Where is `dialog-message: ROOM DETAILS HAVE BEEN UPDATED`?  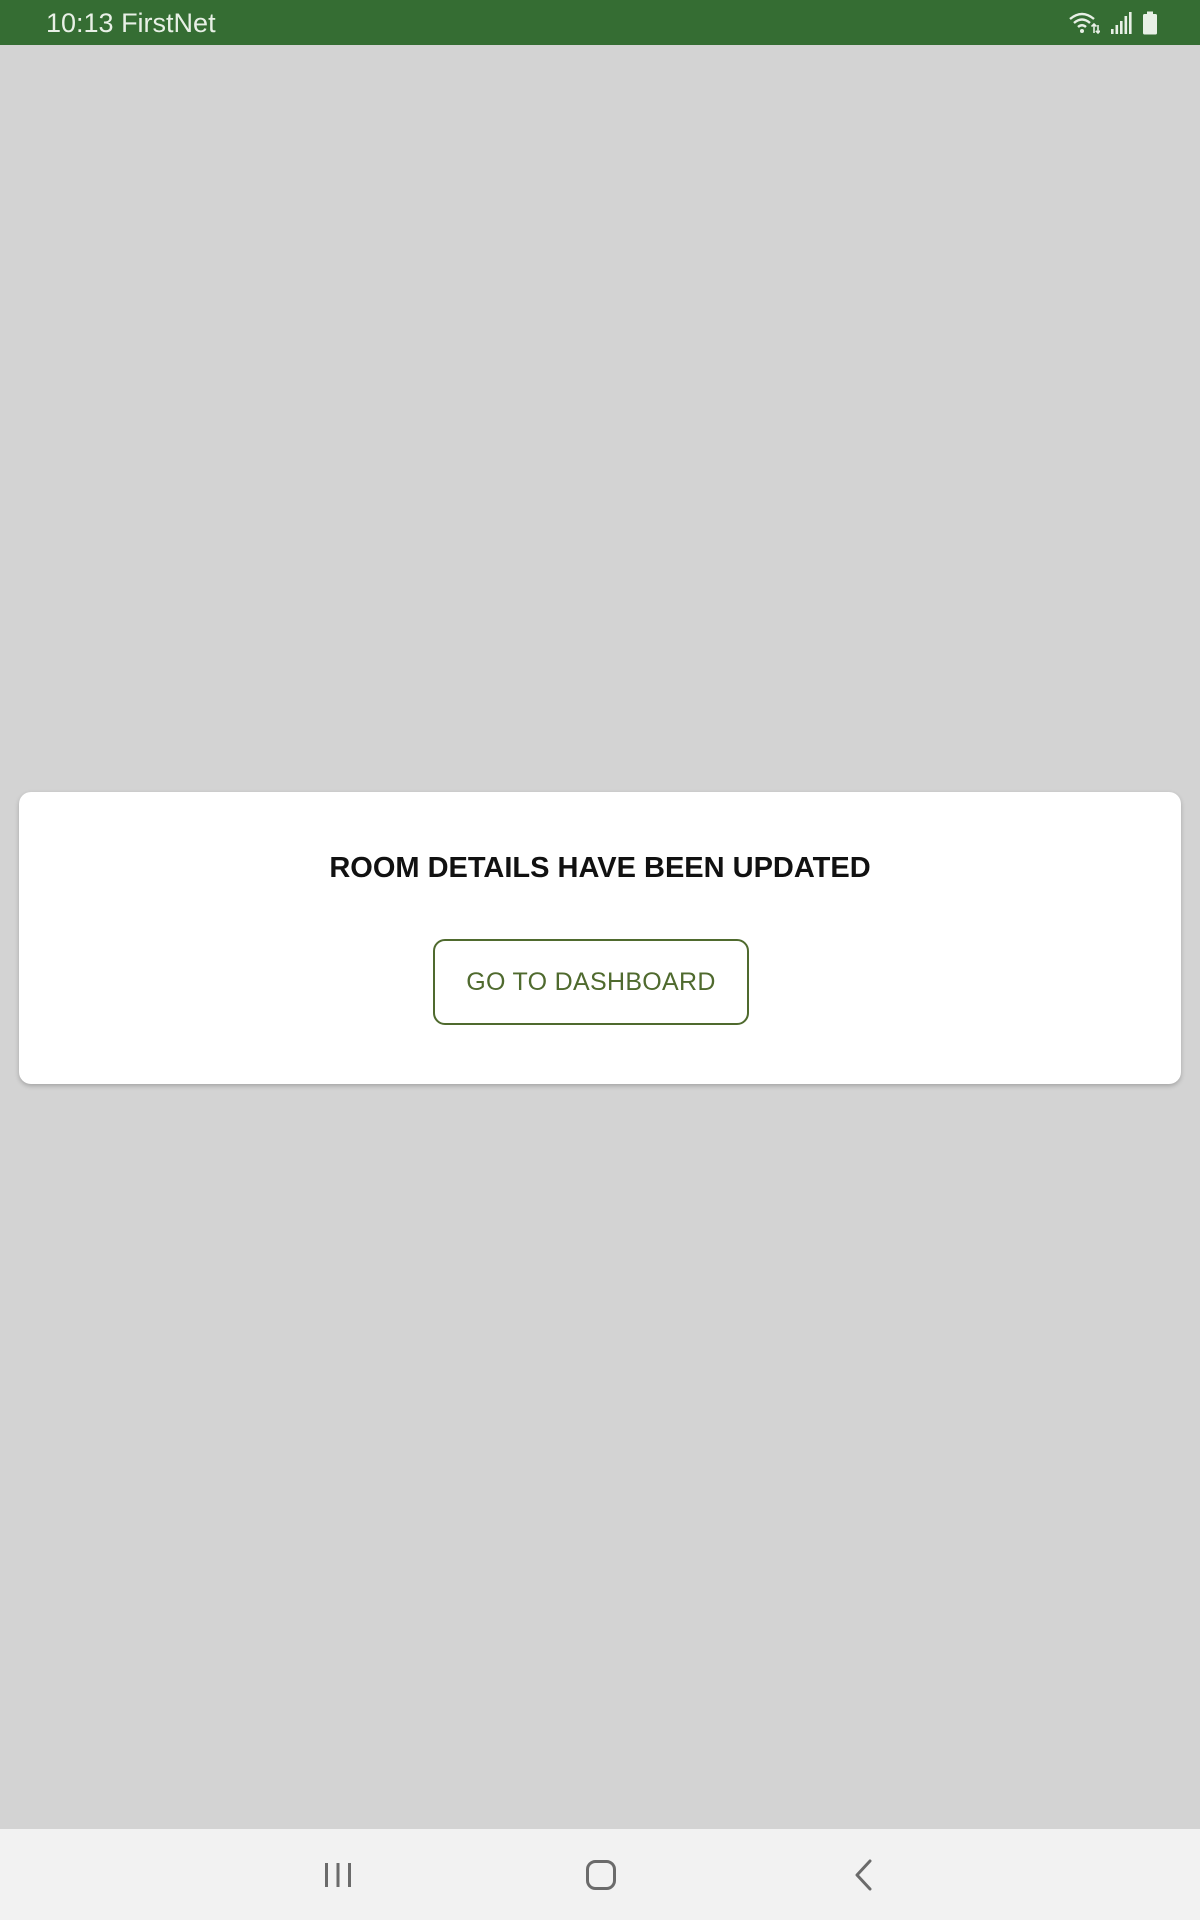
dialog-message: ROOM DETAILS HAVE BEEN UPDATED is located at coordinates (600, 868).